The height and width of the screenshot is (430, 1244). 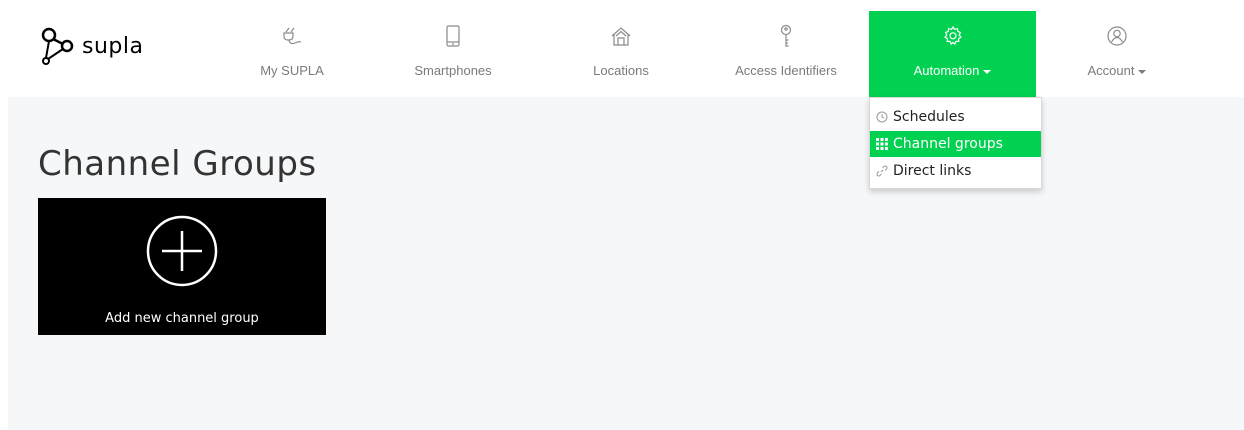 What do you see at coordinates (948, 144) in the screenshot?
I see `dropdown-item-label: Channel groups` at bounding box center [948, 144].